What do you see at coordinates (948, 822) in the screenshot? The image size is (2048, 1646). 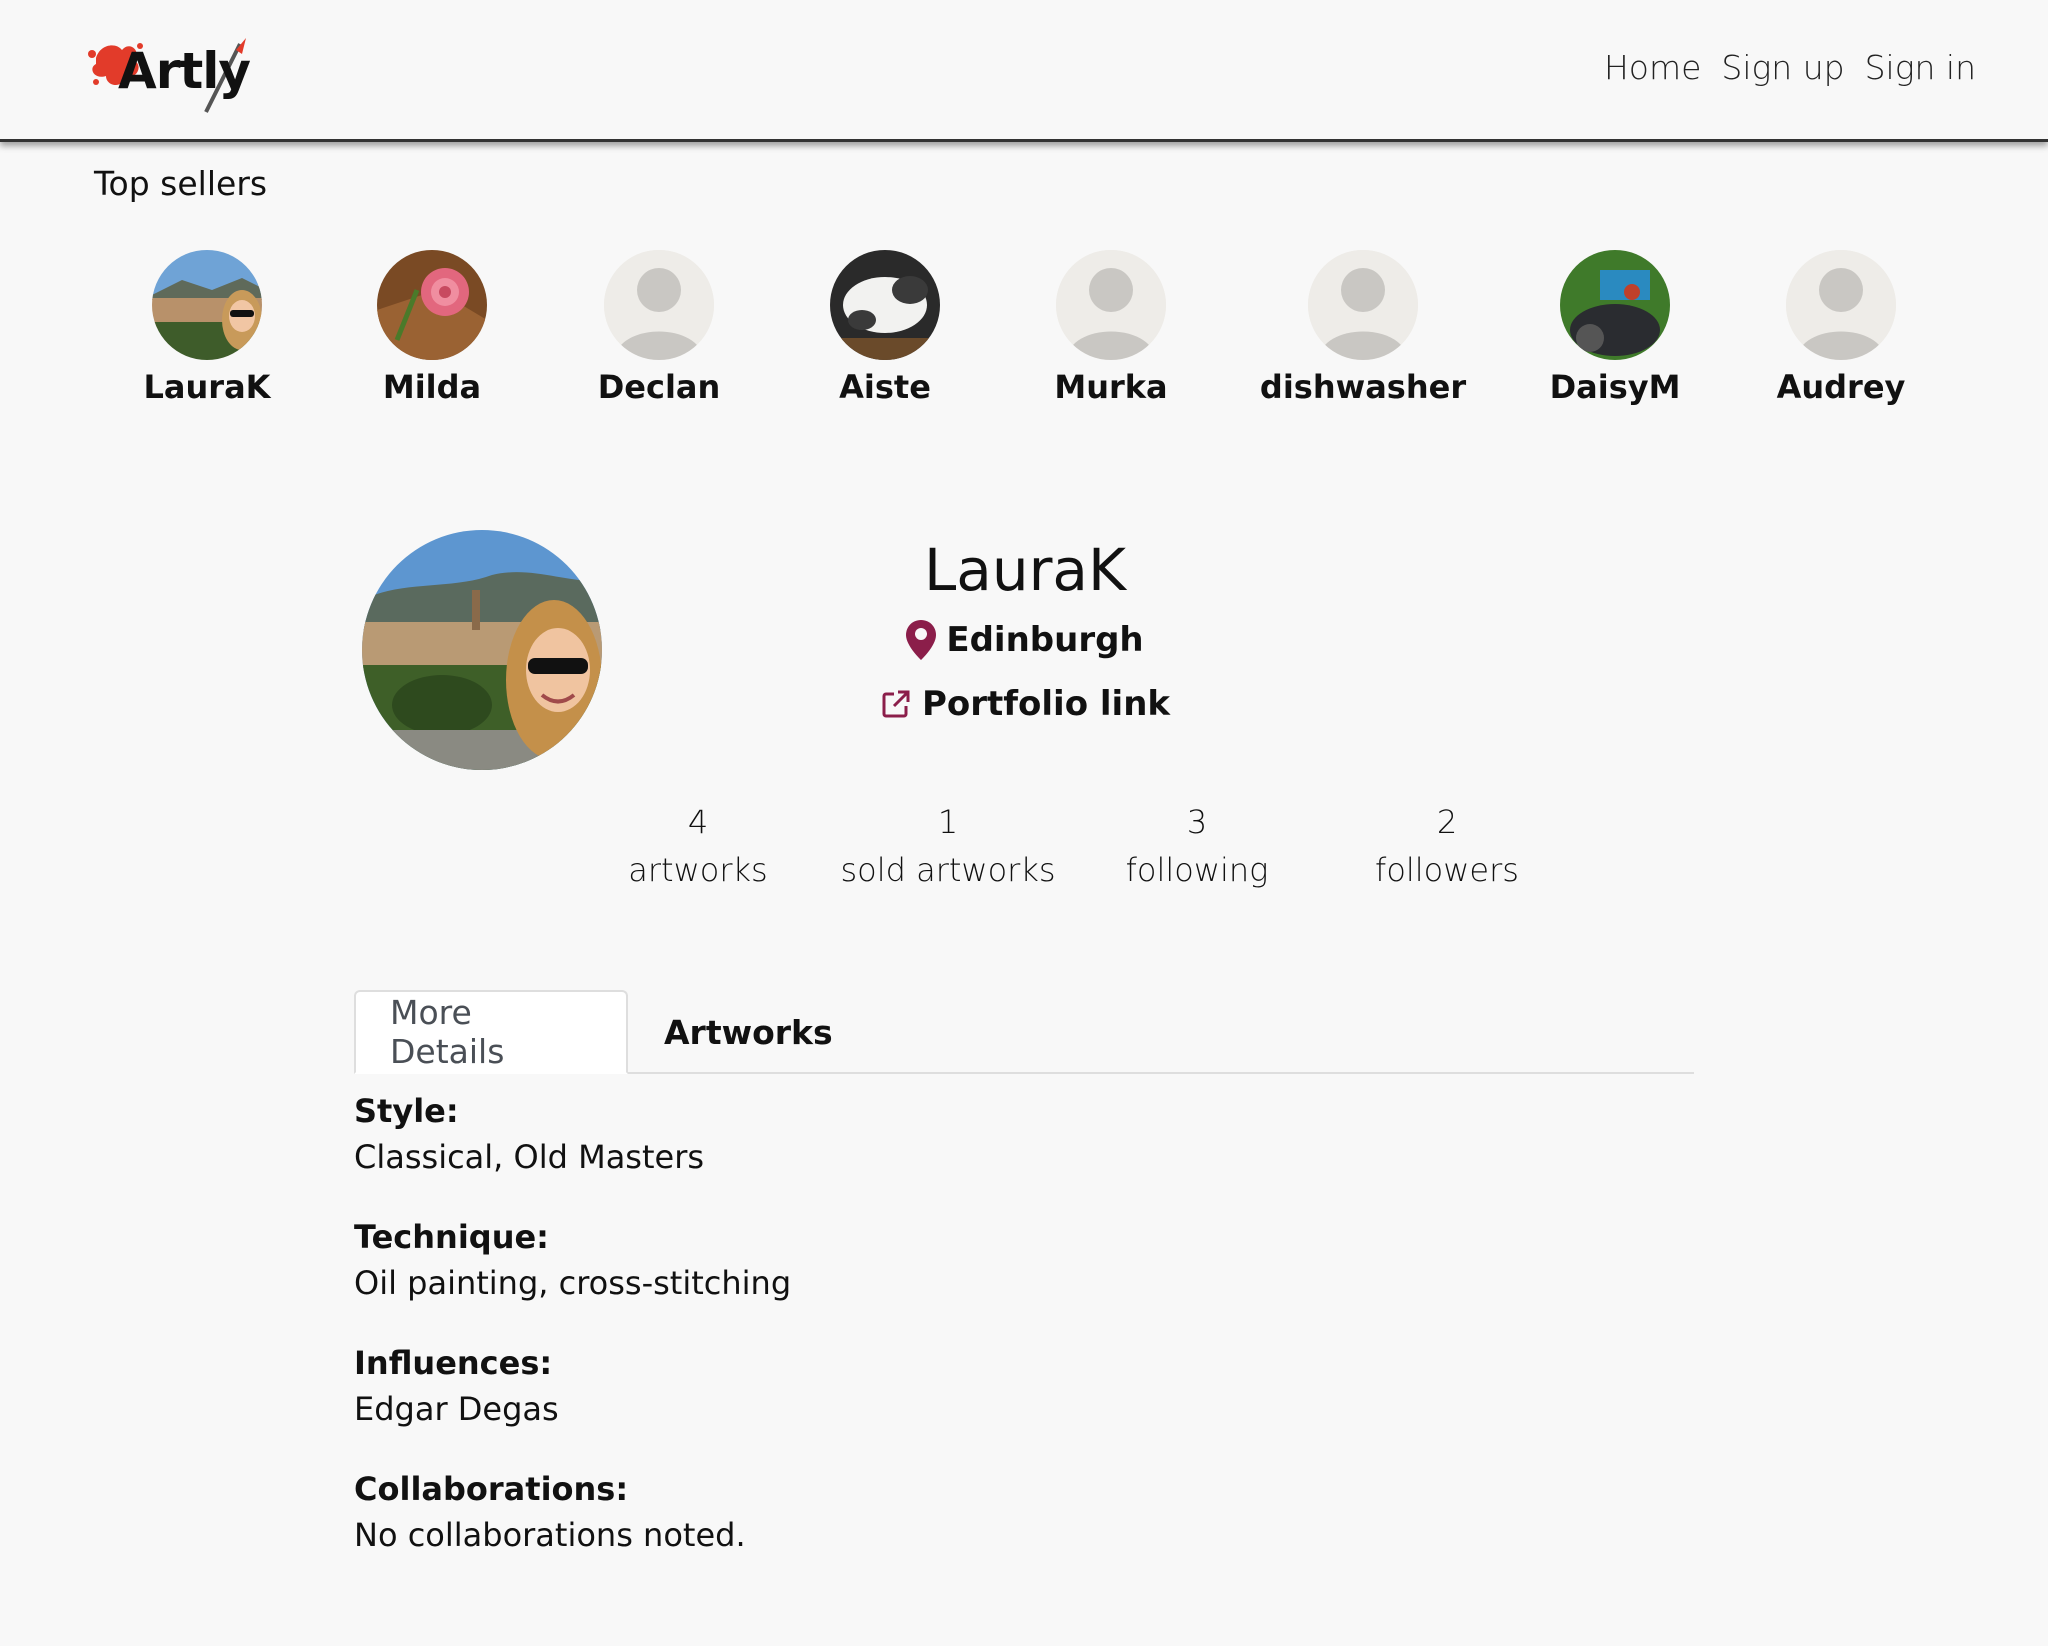 I see `stat-value: 1` at bounding box center [948, 822].